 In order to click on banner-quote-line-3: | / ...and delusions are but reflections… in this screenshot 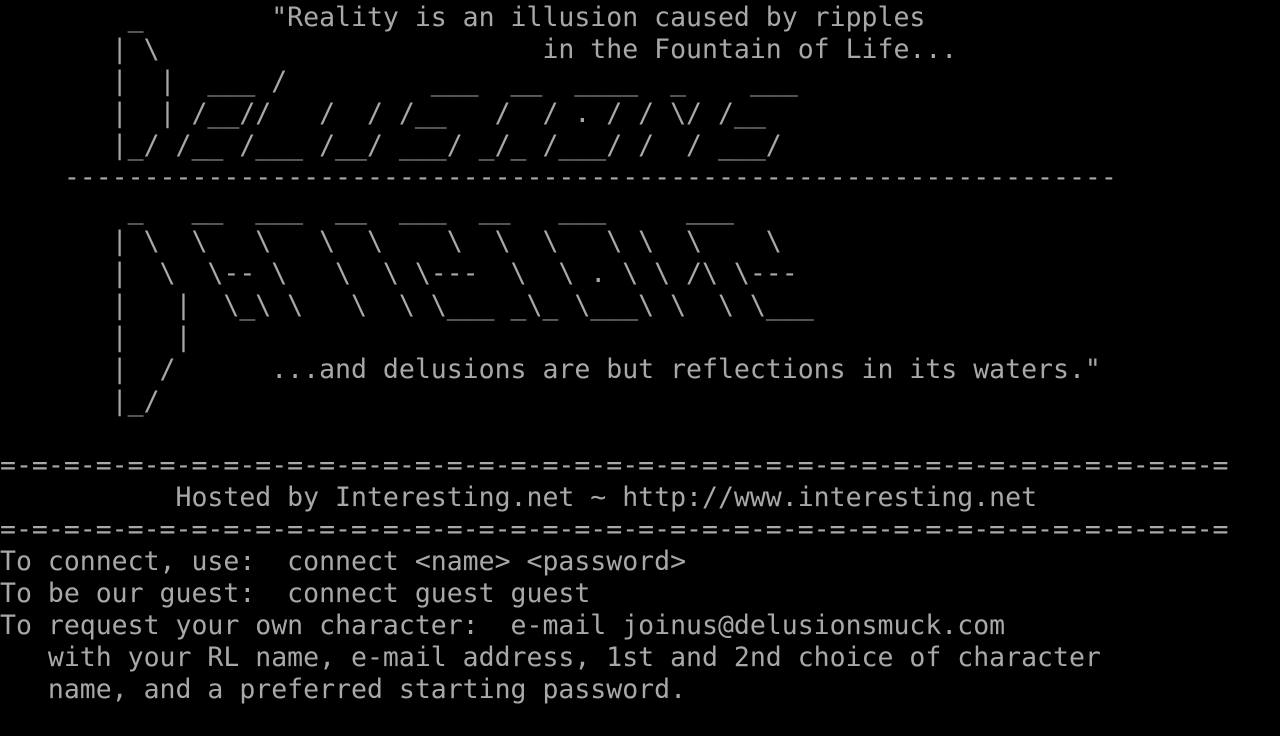, I will do `click(550, 369)`.